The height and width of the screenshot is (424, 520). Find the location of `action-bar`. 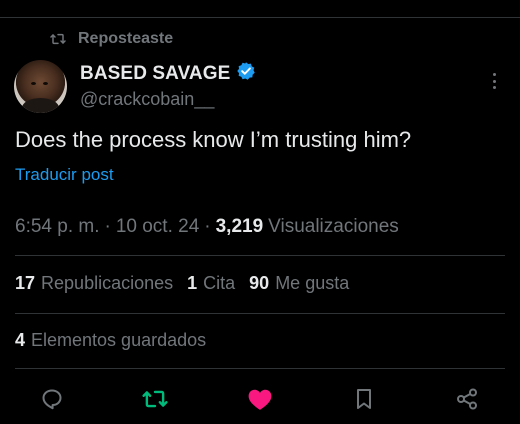

action-bar is located at coordinates (260, 399).